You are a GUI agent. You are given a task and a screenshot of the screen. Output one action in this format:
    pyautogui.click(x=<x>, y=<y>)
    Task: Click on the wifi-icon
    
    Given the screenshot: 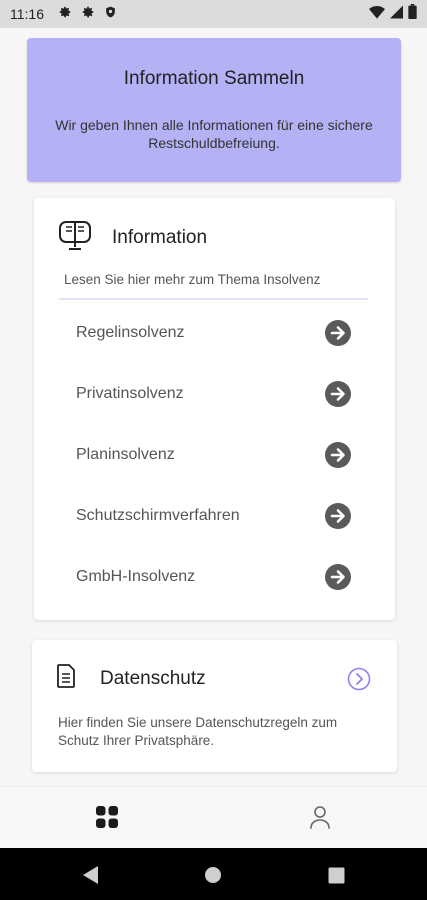 What is the action you would take?
    pyautogui.click(x=377, y=14)
    